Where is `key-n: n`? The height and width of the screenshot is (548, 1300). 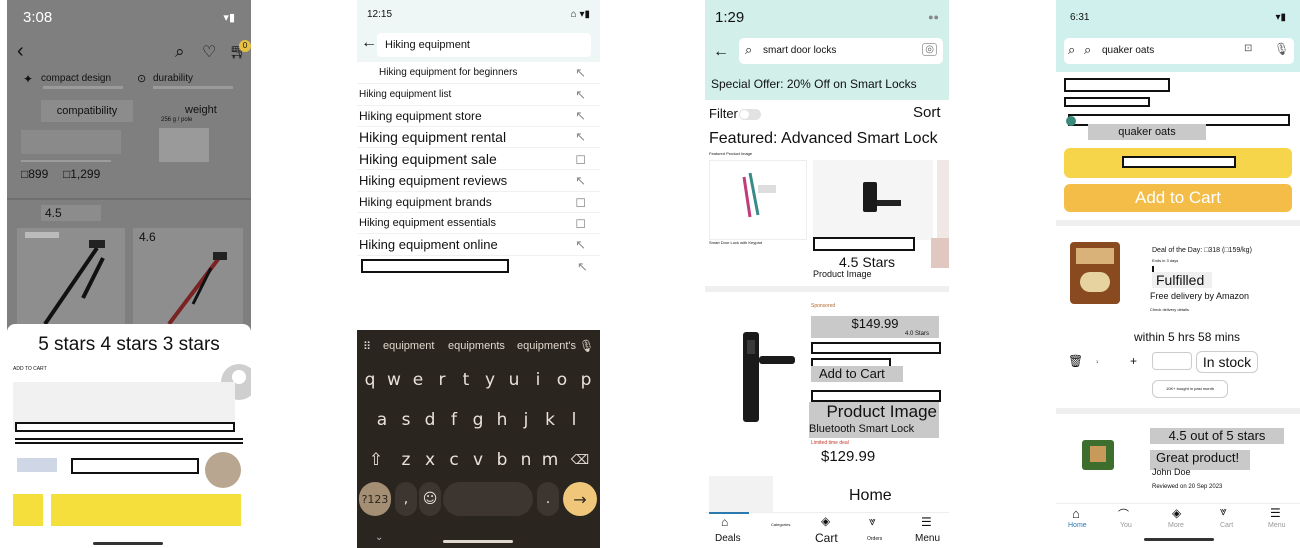
key-n: n is located at coordinates (526, 460).